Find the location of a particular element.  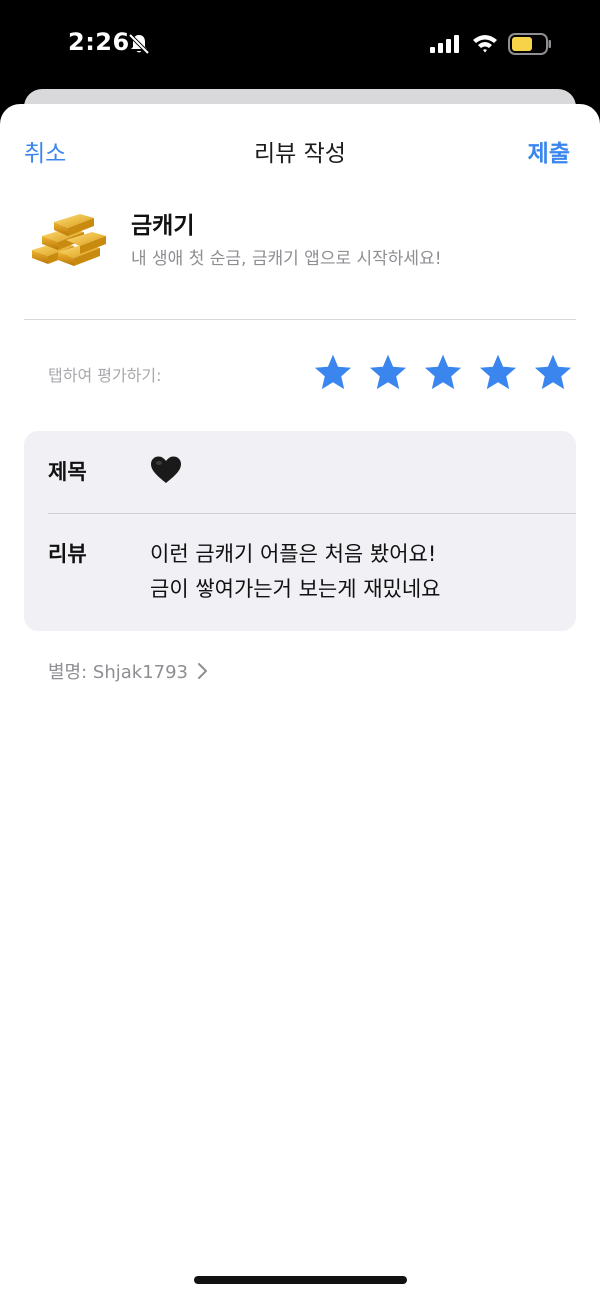

bell-slash-icon is located at coordinates (139, 44).